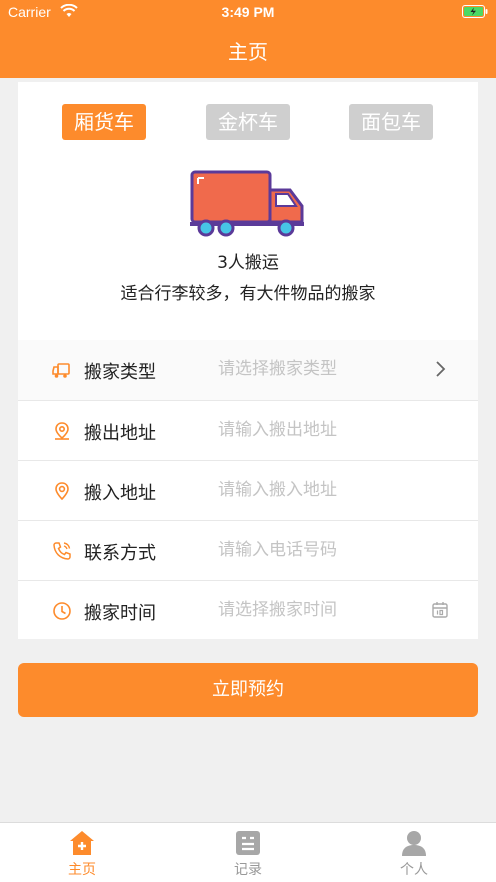  Describe the element at coordinates (61, 370) in the screenshot. I see `truck-icon` at that location.